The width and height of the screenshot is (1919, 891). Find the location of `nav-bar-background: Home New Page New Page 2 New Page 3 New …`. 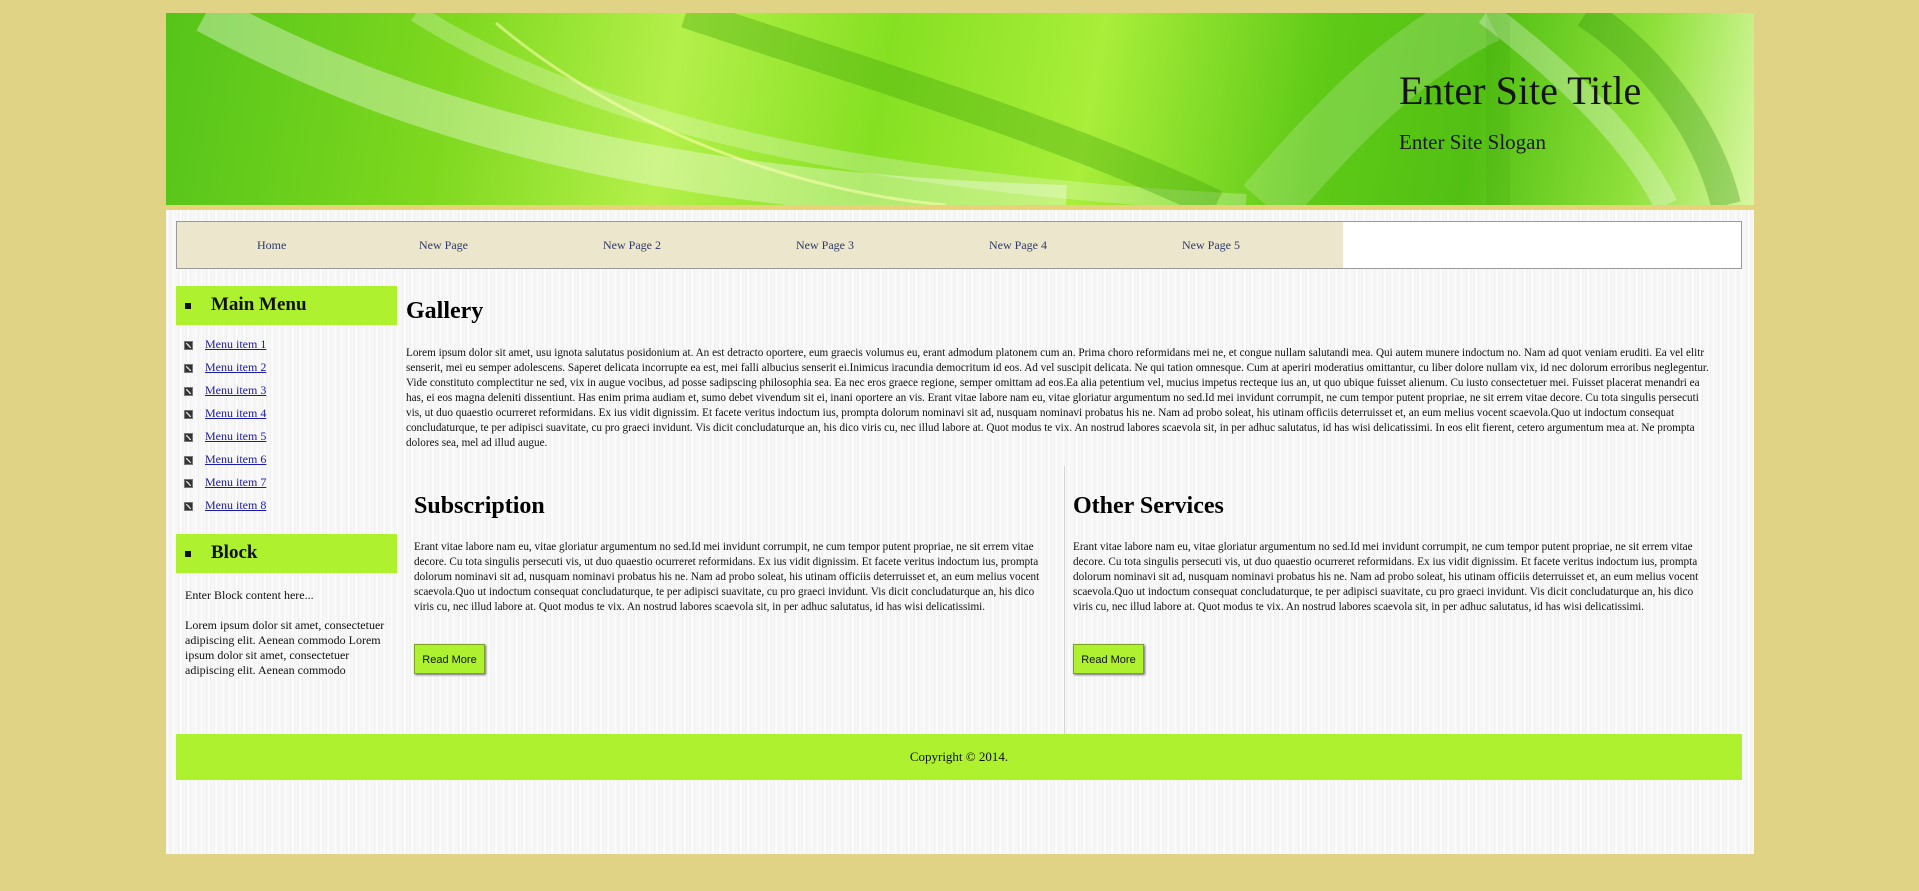

nav-bar-background: Home New Page New Page 2 New Page 3 New … is located at coordinates (760, 245).